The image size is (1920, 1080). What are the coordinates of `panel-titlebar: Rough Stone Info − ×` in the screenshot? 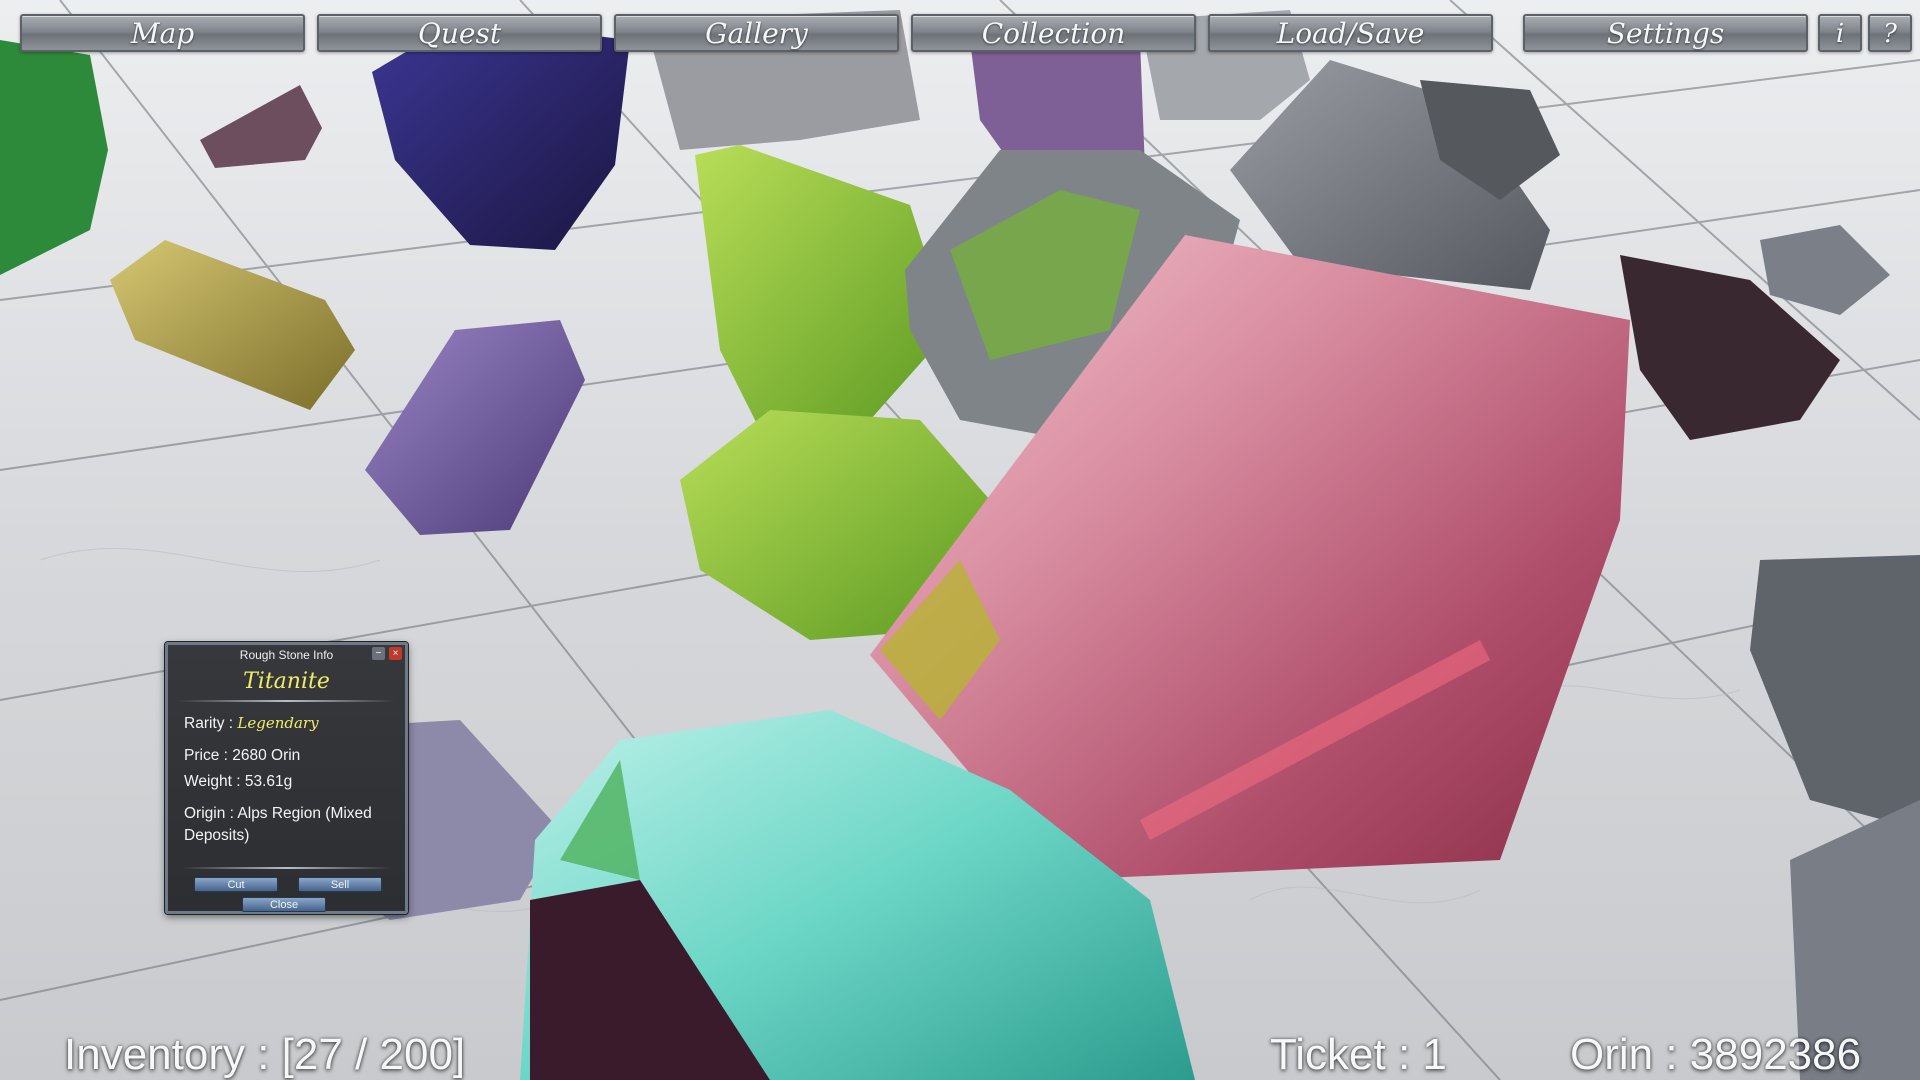 It's located at (286, 655).